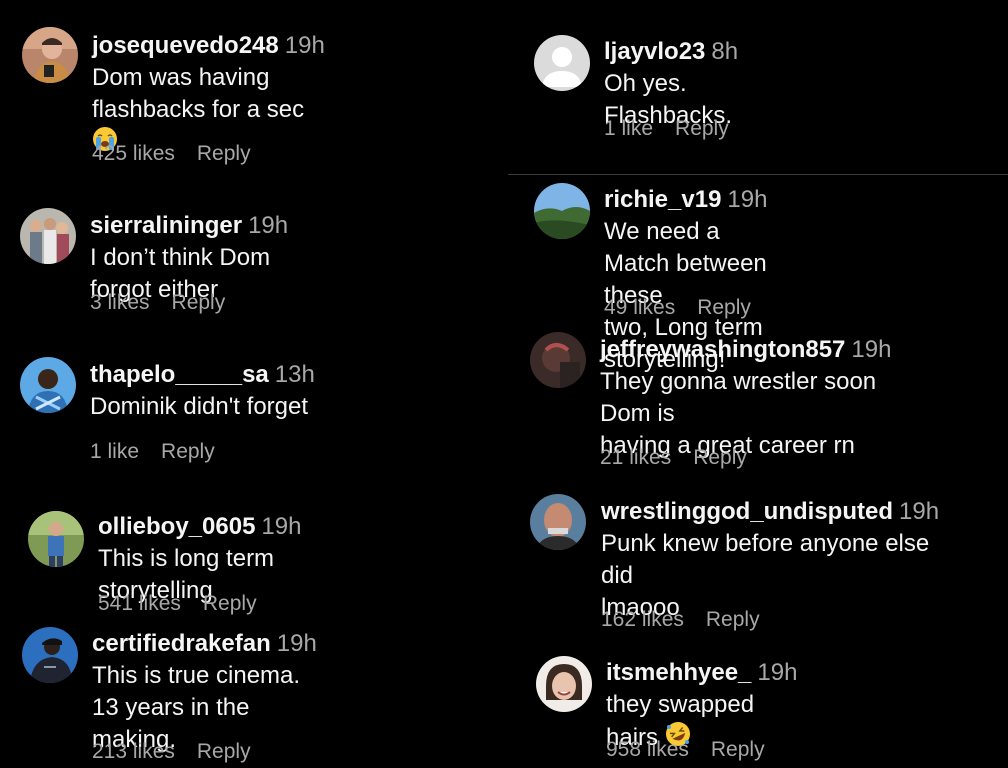 This screenshot has width=1008, height=768. I want to click on likes-count: 49 likes, so click(639, 307).